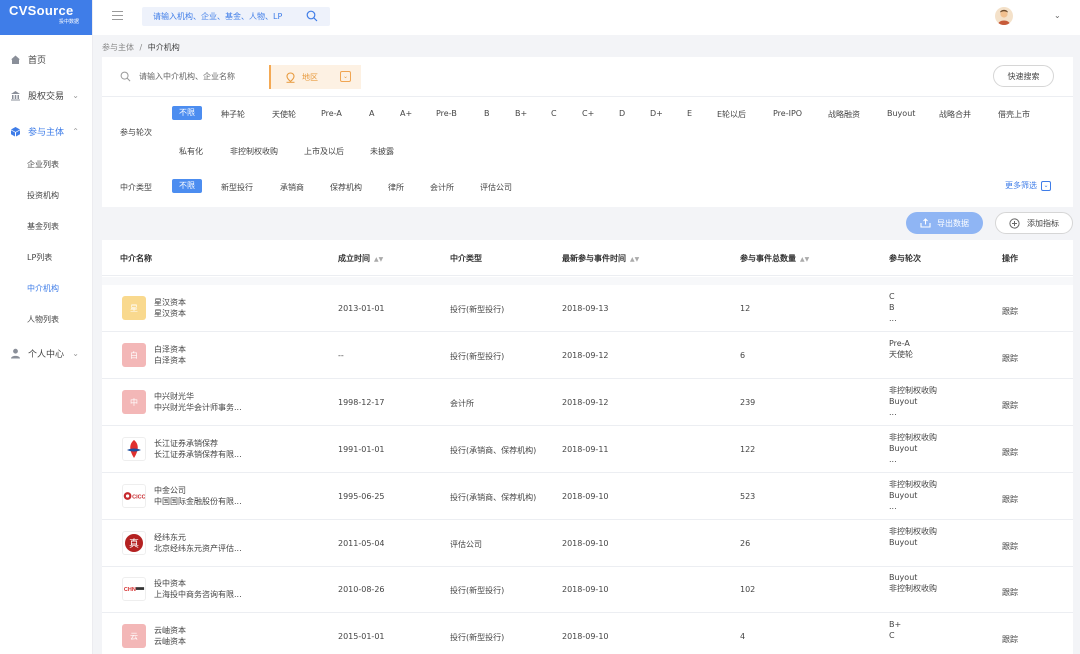 Image resolution: width=1080 pixels, height=654 pixels. Describe the element at coordinates (187, 76) in the screenshot. I see `intermediary-search-placeholder: 请输入中介机构、企业名称` at that location.